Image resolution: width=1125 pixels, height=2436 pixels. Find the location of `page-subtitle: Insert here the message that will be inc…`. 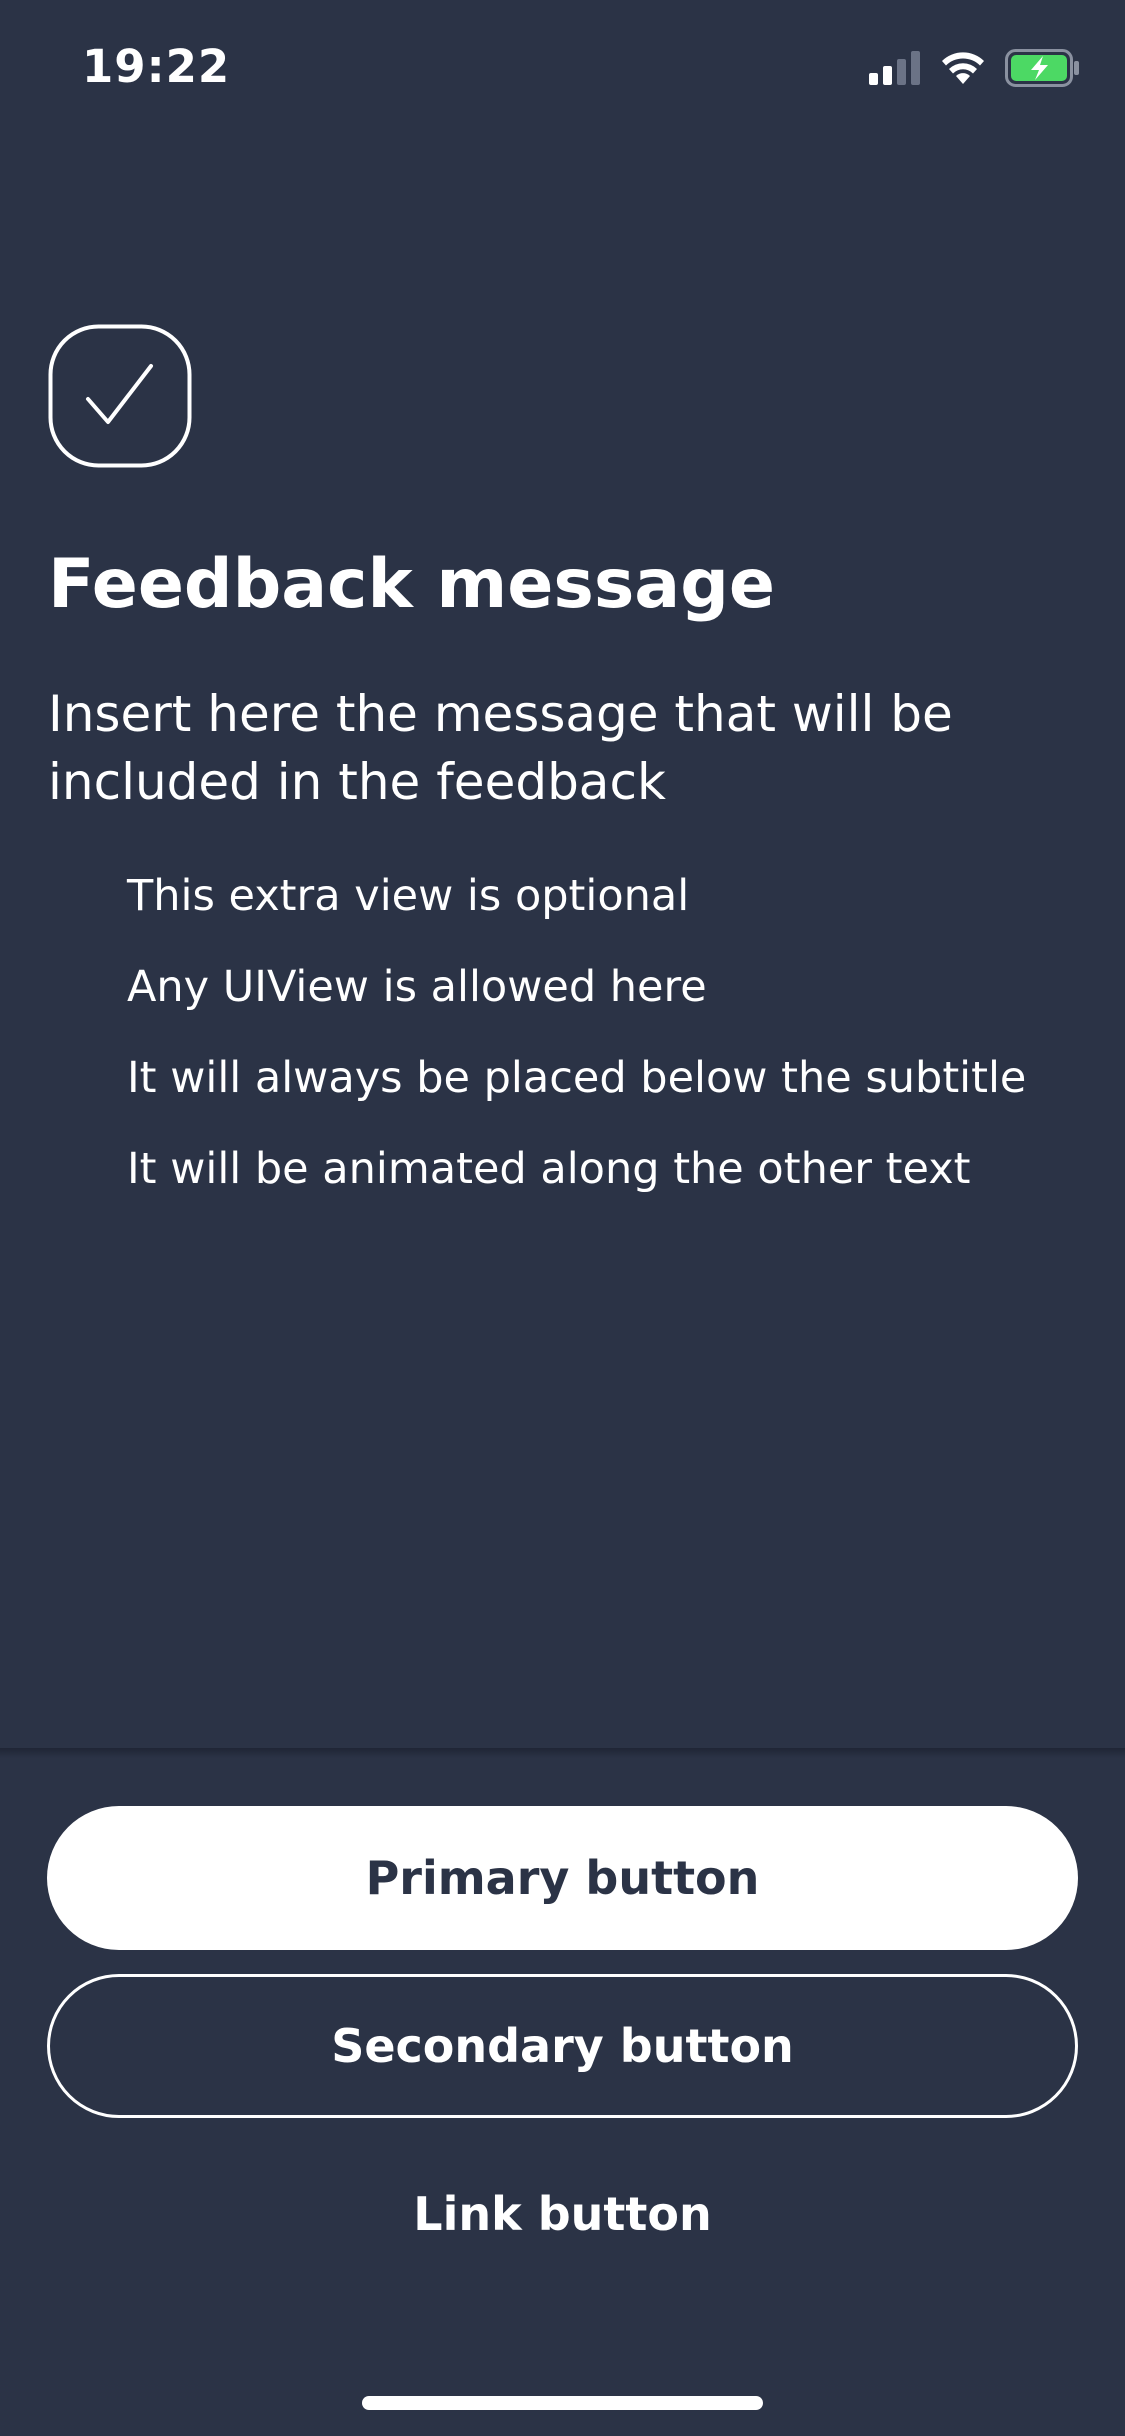

page-subtitle: Insert here the message that will be inc… is located at coordinates (500, 748).